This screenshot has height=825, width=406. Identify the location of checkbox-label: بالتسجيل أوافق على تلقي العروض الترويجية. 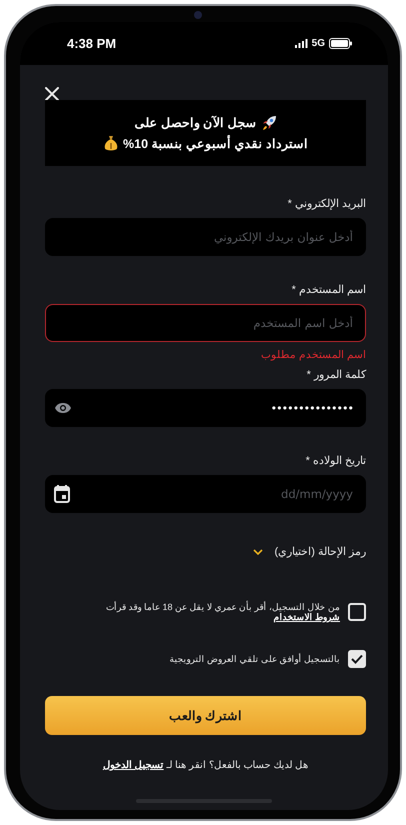
(254, 659).